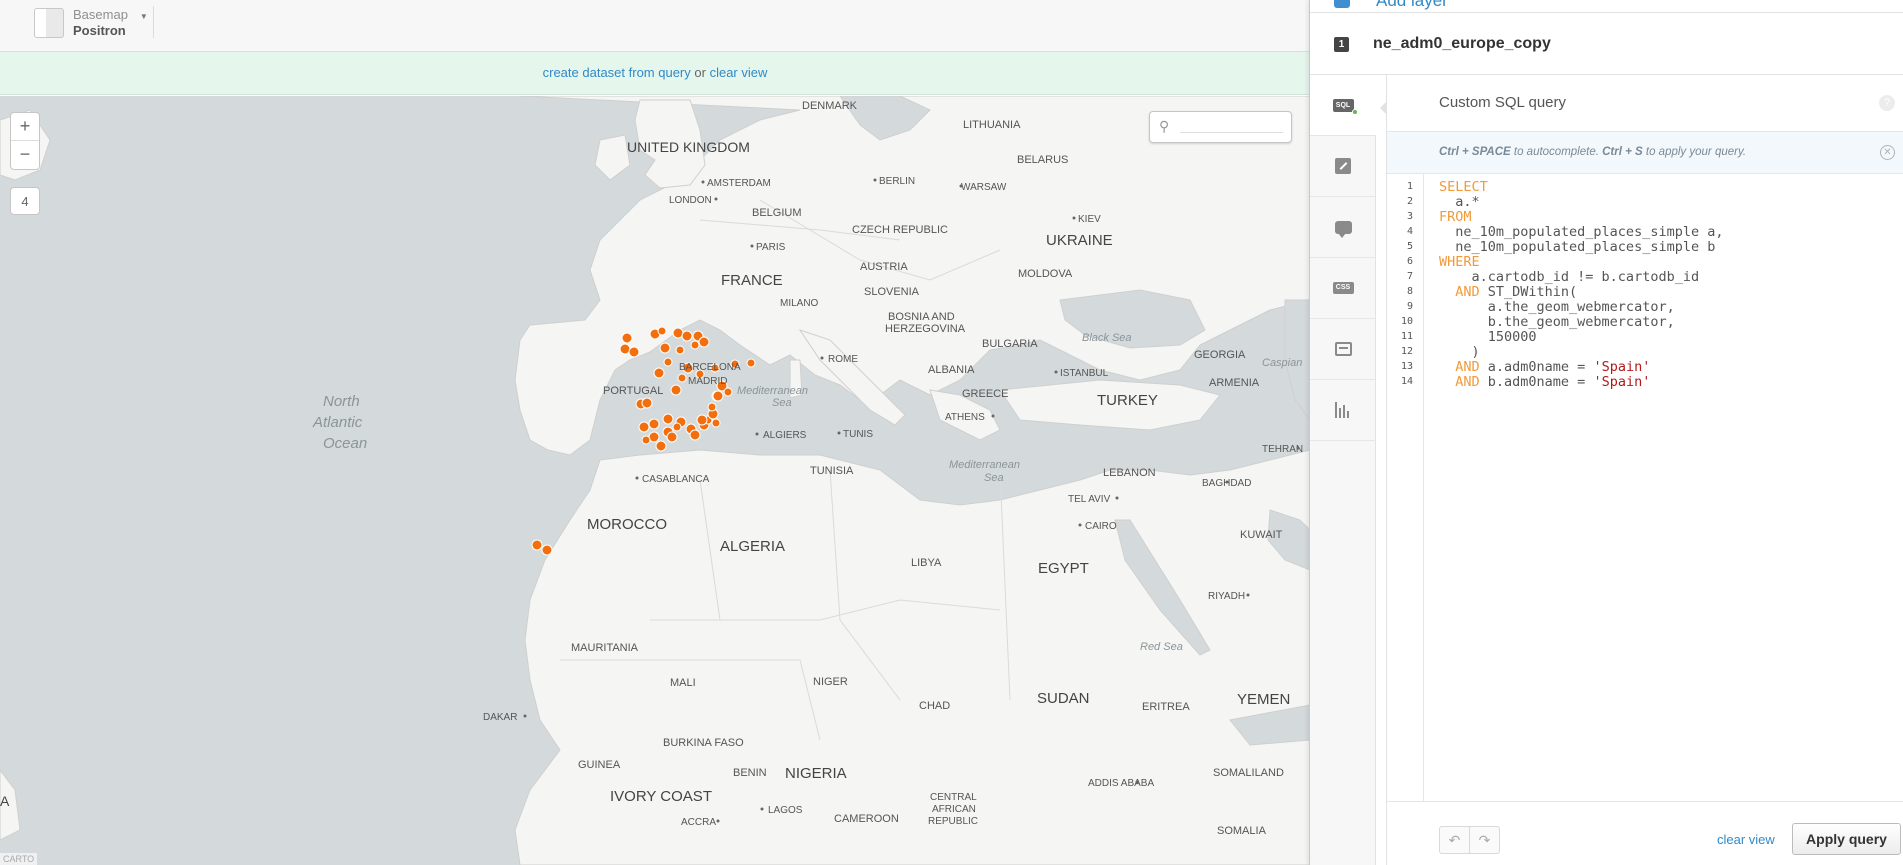 This screenshot has width=1903, height=865. I want to click on search-input, so click(1231, 132).